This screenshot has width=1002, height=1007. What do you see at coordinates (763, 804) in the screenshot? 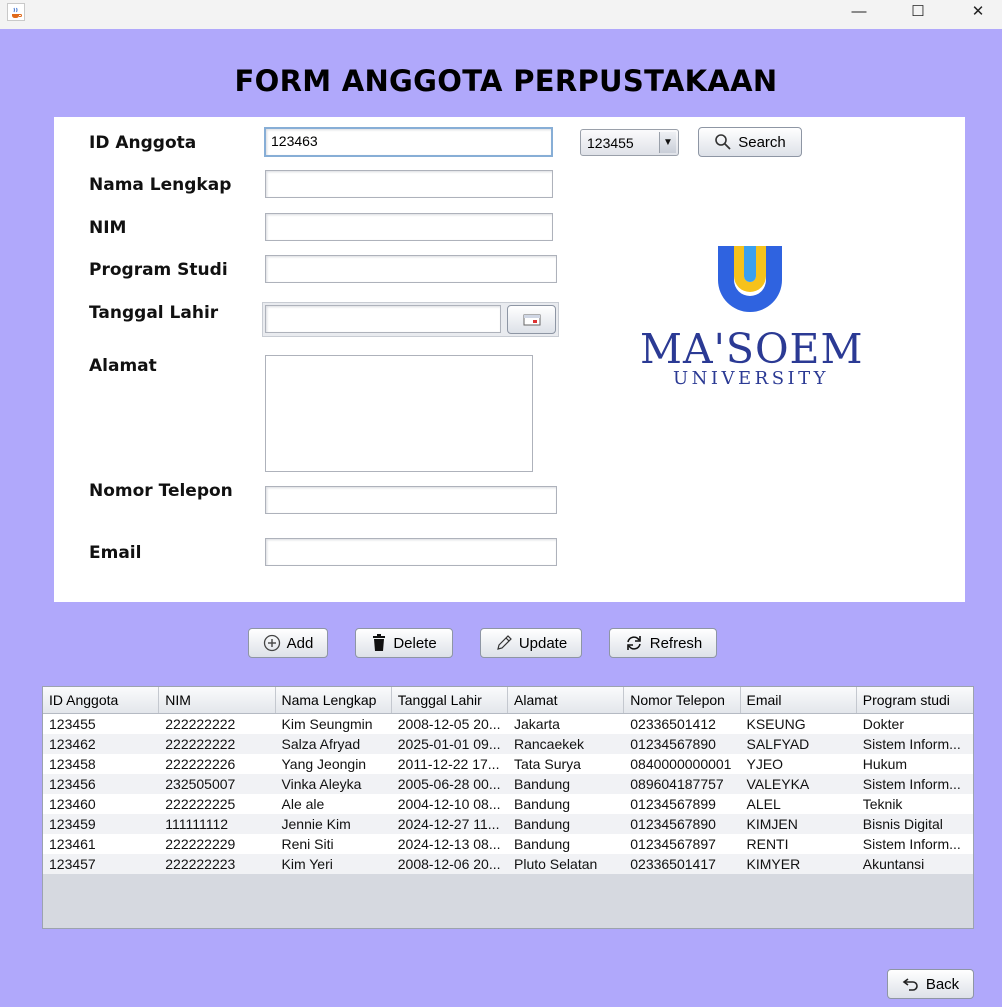
I see `table-cell: ALEL` at bounding box center [763, 804].